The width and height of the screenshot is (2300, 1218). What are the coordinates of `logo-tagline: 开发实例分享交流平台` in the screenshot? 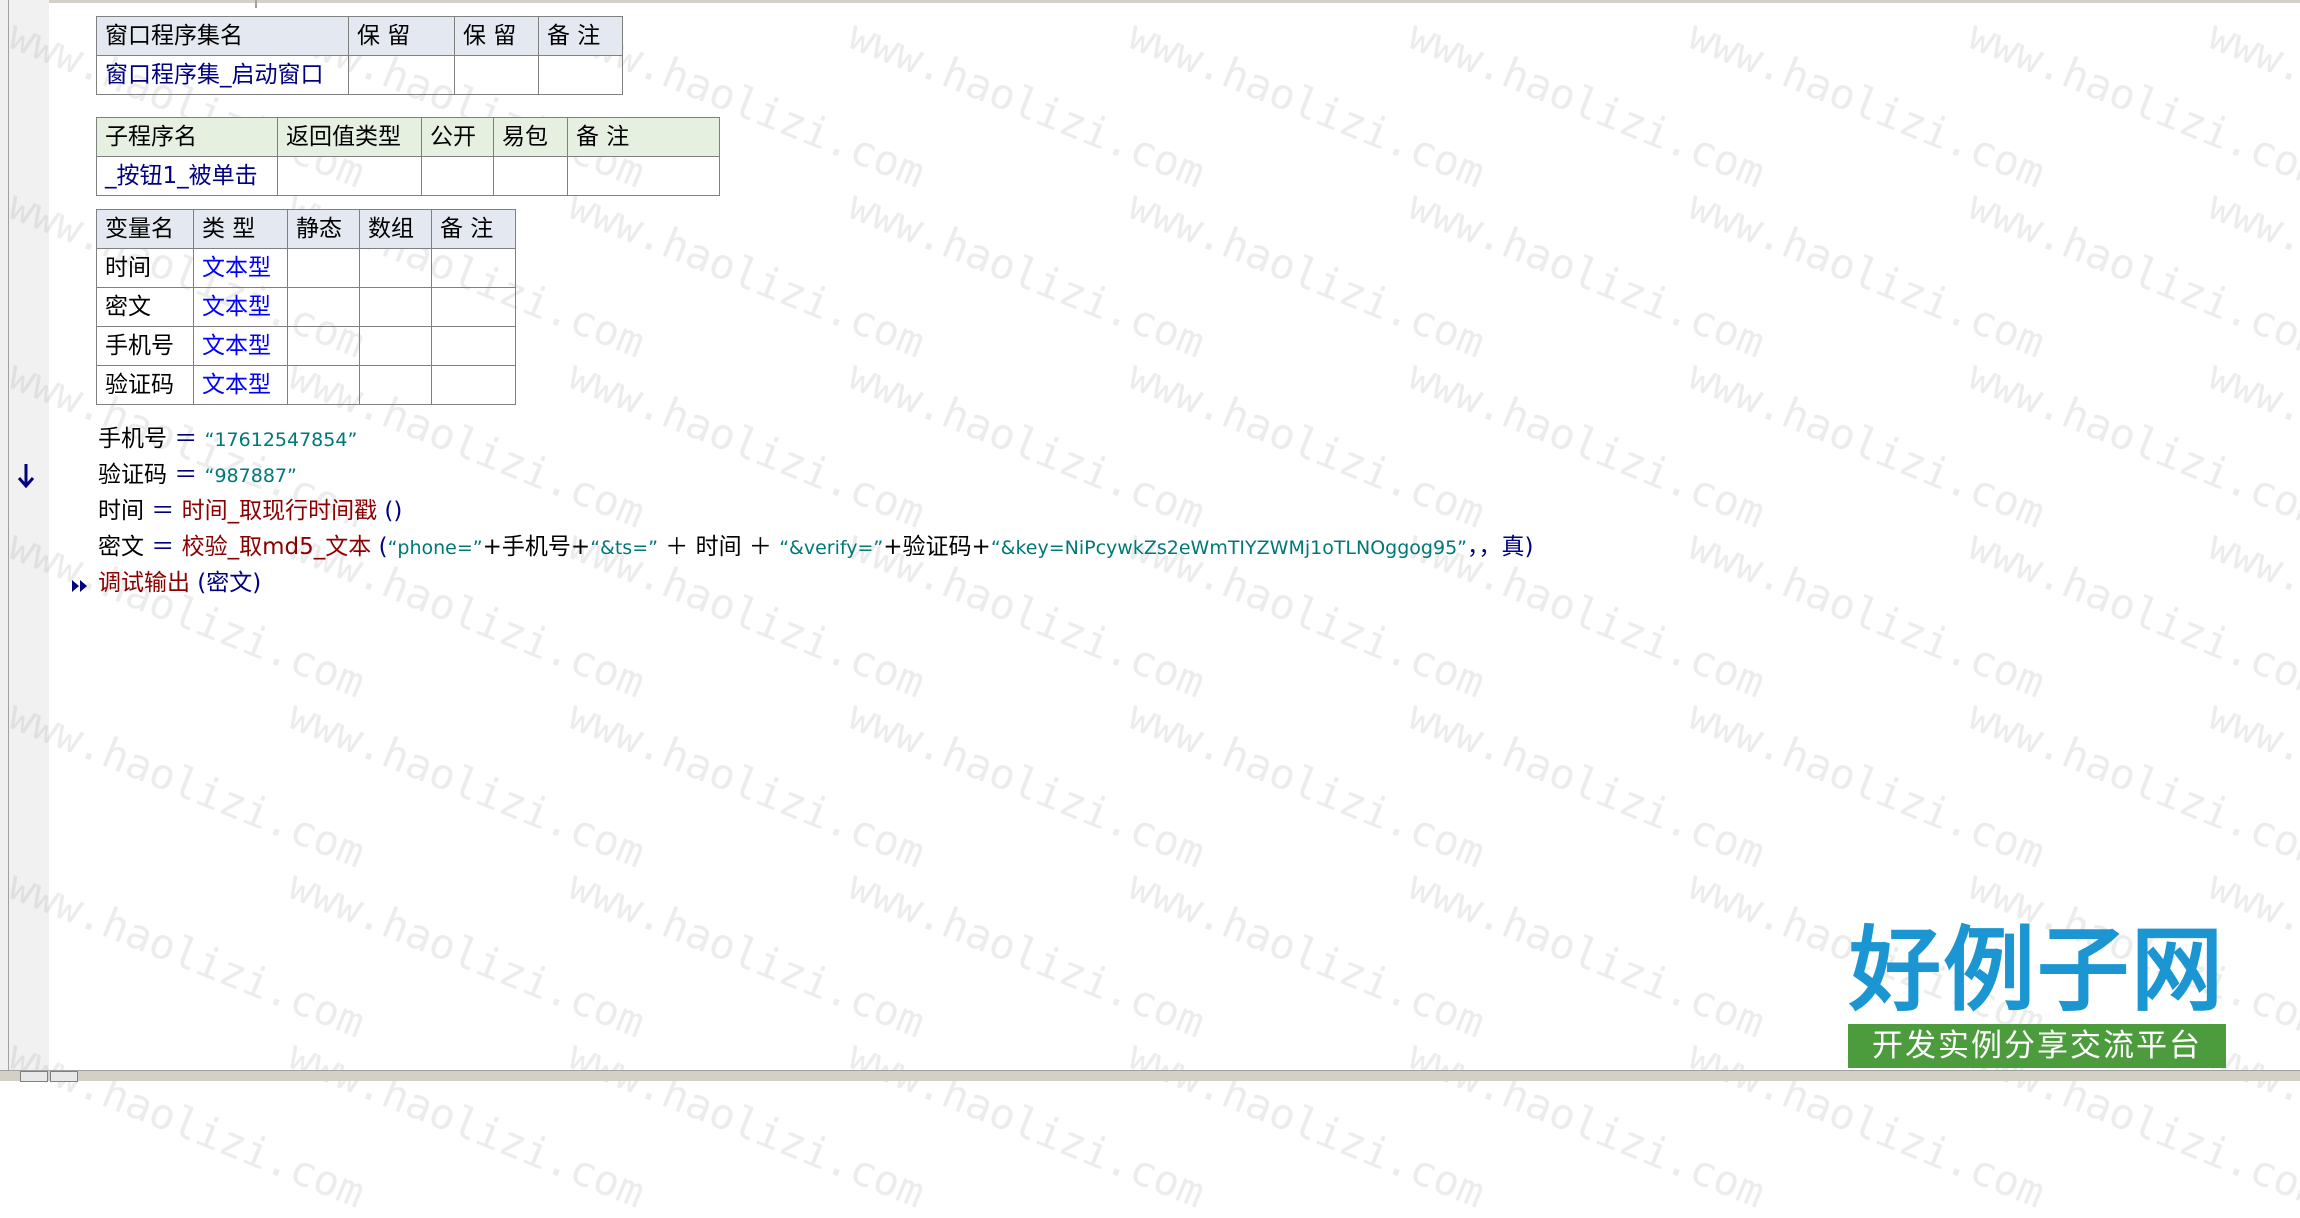 It's located at (2037, 1046).